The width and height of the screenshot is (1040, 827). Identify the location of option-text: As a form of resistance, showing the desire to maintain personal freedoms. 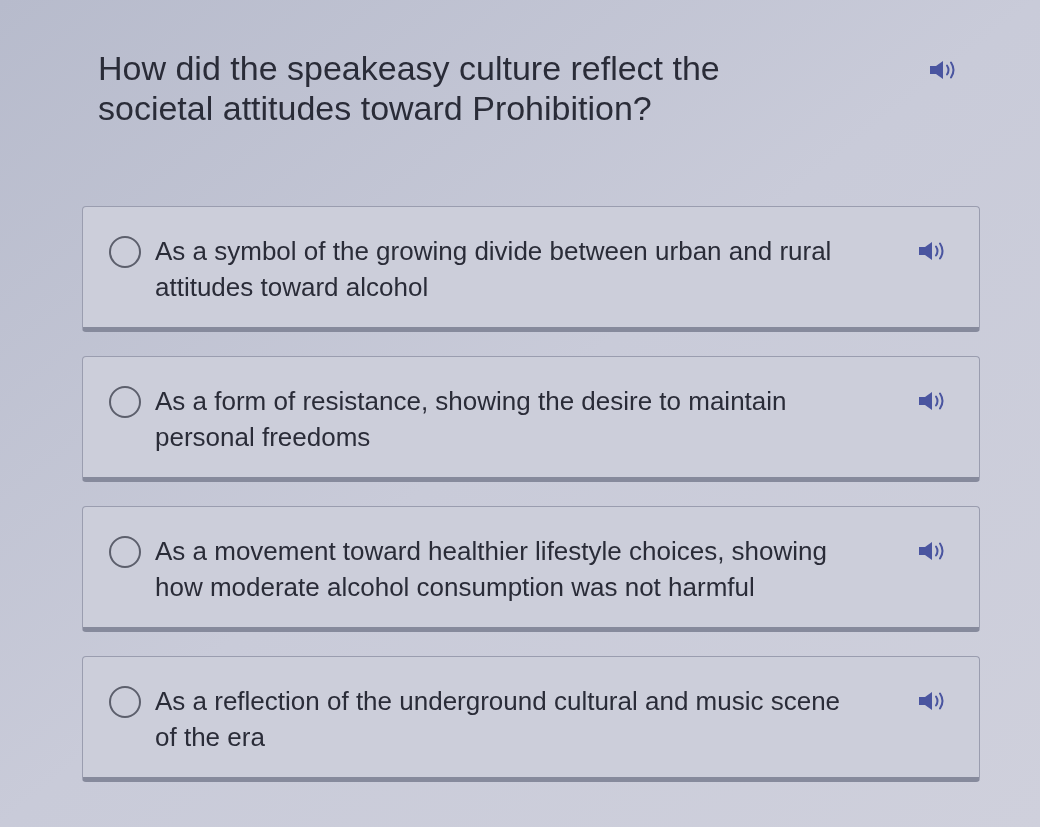
(471, 419).